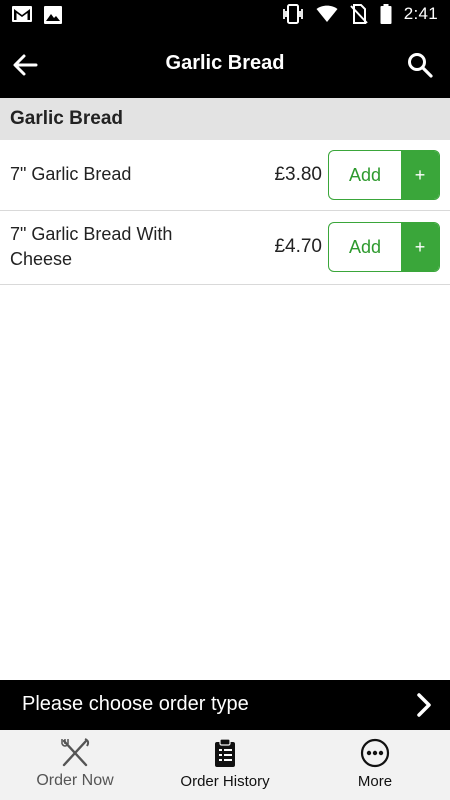 This screenshot has width=450, height=800. I want to click on fork-knife-icon, so click(75, 753).